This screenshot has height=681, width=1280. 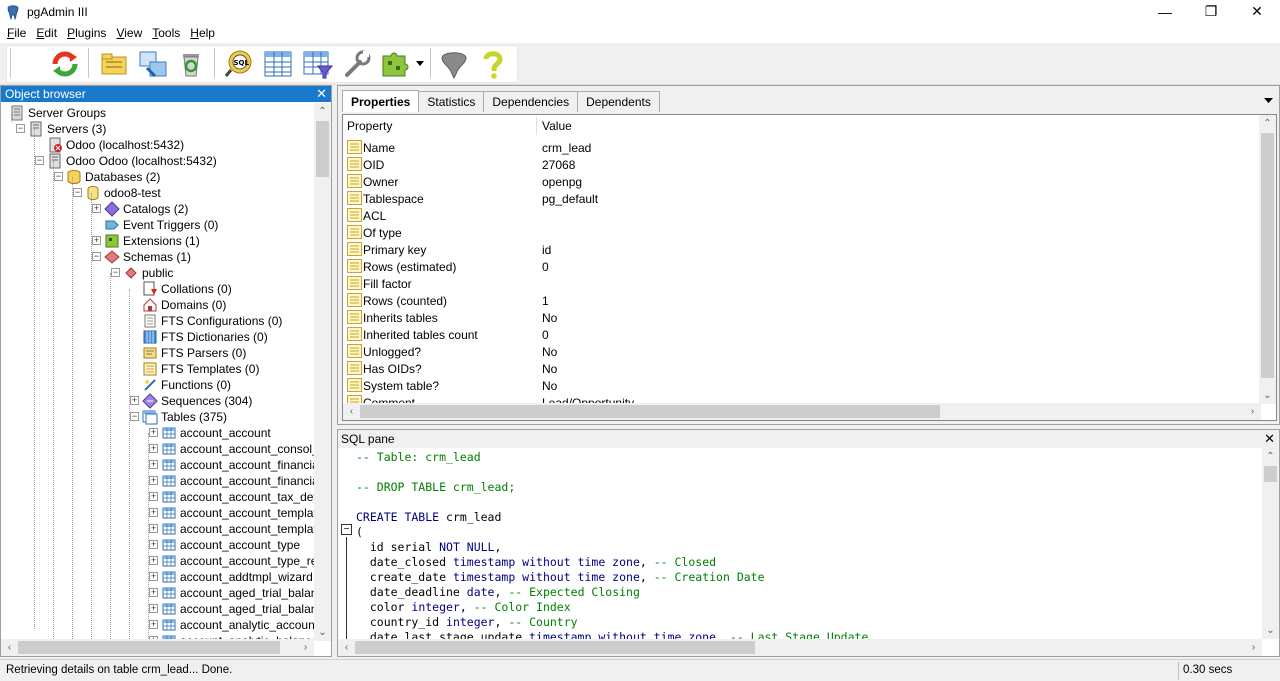 I want to click on menu-view: View, so click(x=129, y=33).